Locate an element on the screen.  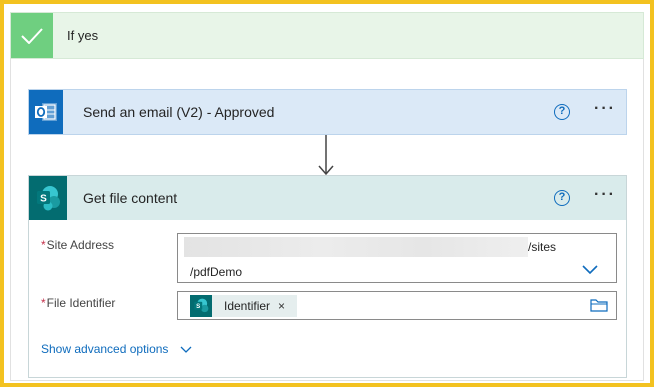
redacted-site-url is located at coordinates (356, 247).